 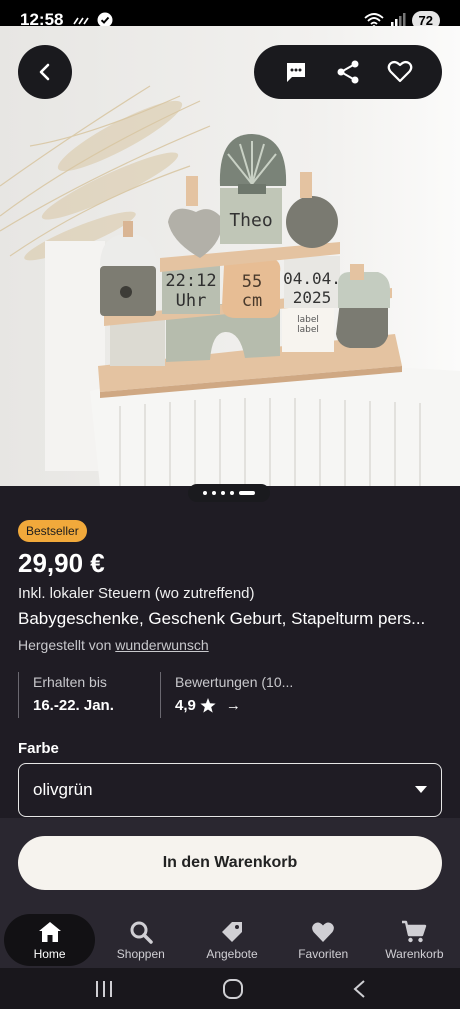 I want to click on nav-shoppen: Shoppen, so click(x=140, y=940).